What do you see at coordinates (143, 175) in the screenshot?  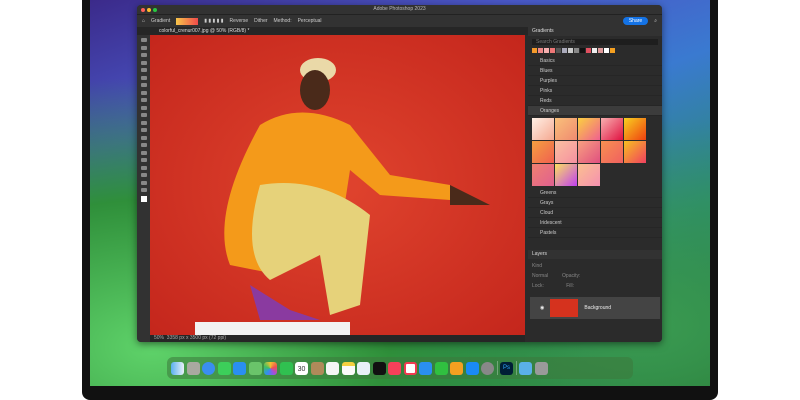 I see `shape-tool-icon` at bounding box center [143, 175].